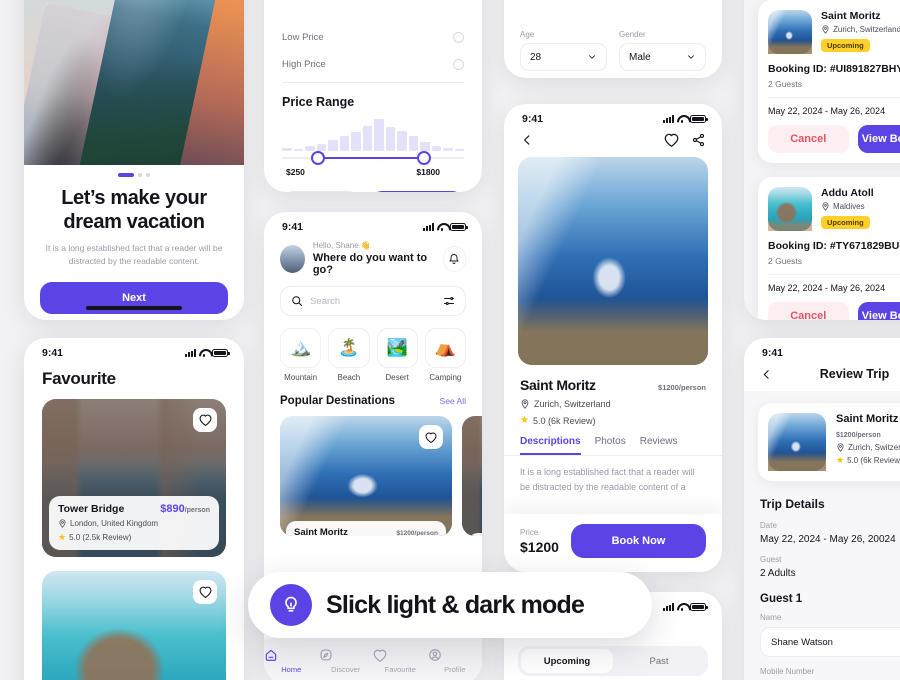 This screenshot has width=900, height=680. Describe the element at coordinates (455, 661) in the screenshot. I see `tab-profile: Profile` at that location.